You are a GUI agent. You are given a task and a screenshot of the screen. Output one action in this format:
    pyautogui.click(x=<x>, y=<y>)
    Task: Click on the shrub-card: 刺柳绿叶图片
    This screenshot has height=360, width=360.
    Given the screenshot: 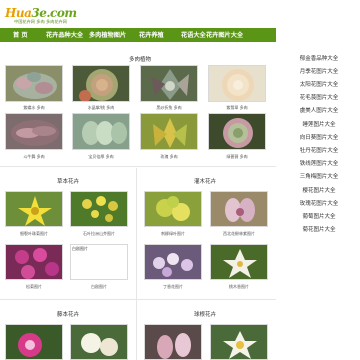 What is the action you would take?
    pyautogui.click(x=174, y=214)
    